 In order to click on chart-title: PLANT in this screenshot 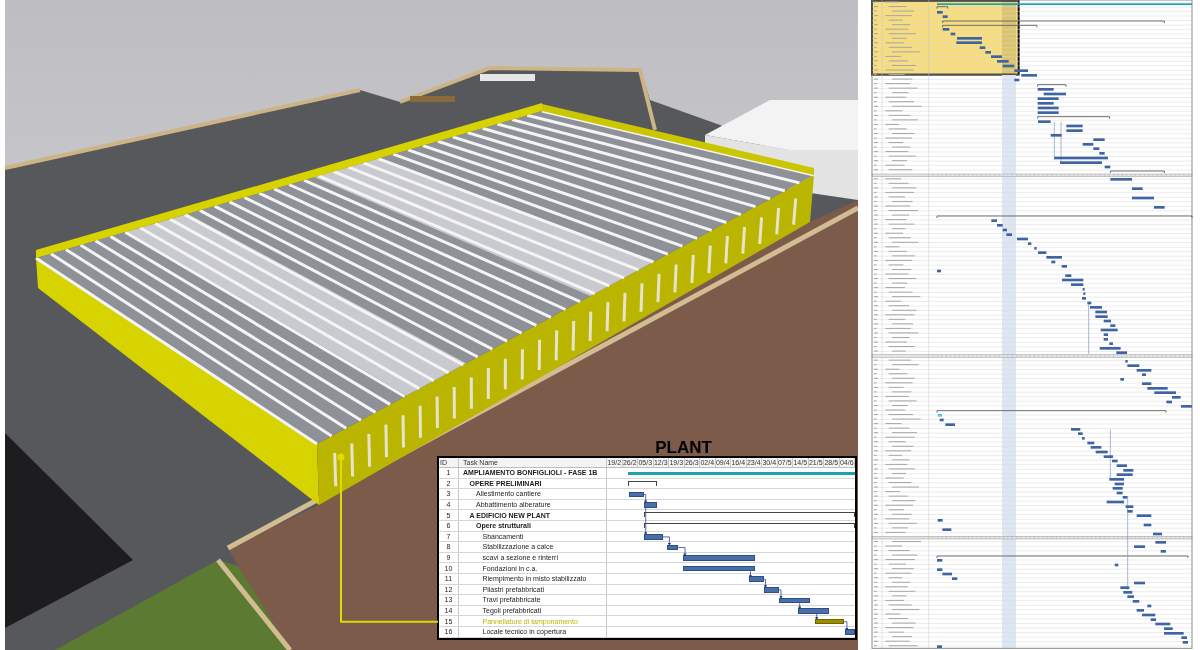, I will do `click(683, 447)`.